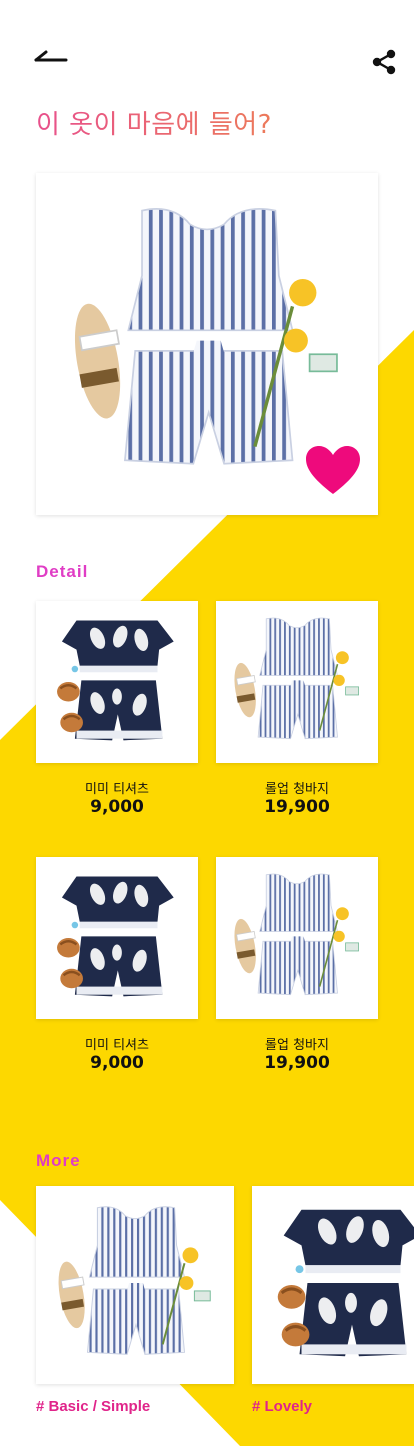  I want to click on more-item-tag: # Lovely, so click(282, 1406).